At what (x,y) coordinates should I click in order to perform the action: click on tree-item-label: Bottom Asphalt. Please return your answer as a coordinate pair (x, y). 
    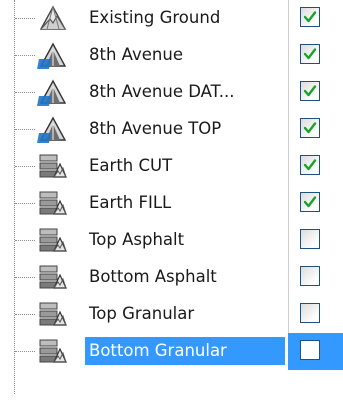
    Looking at the image, I should click on (153, 276).